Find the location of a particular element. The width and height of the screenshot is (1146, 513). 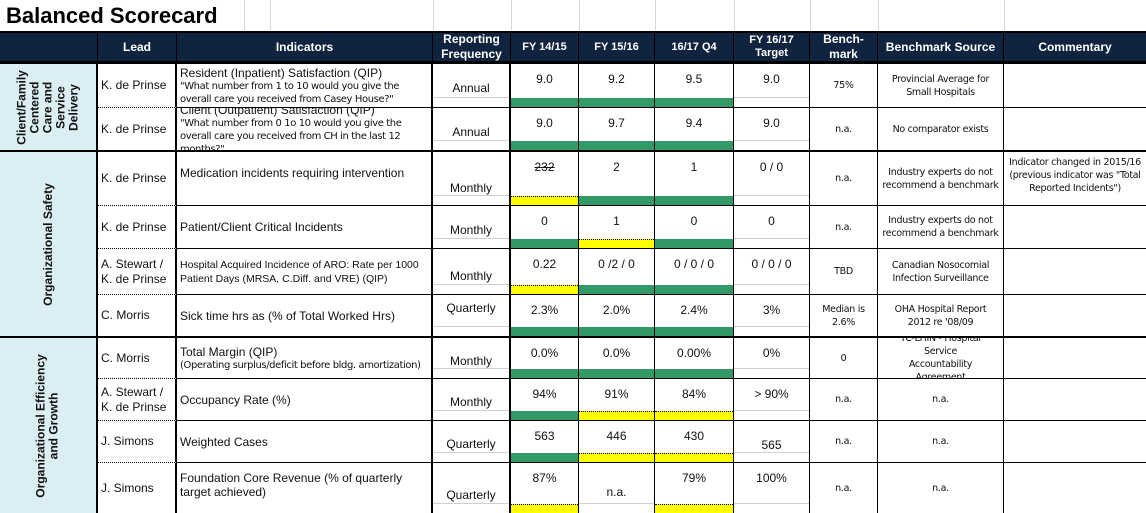

value-fy1415: 2.3% is located at coordinates (544, 310).